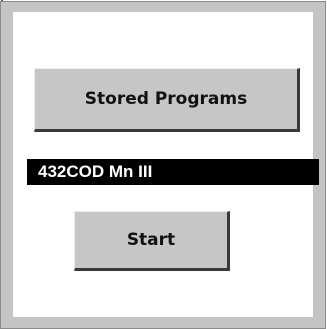 The image size is (327, 329). Describe the element at coordinates (152, 241) in the screenshot. I see `start-button: Start` at that location.